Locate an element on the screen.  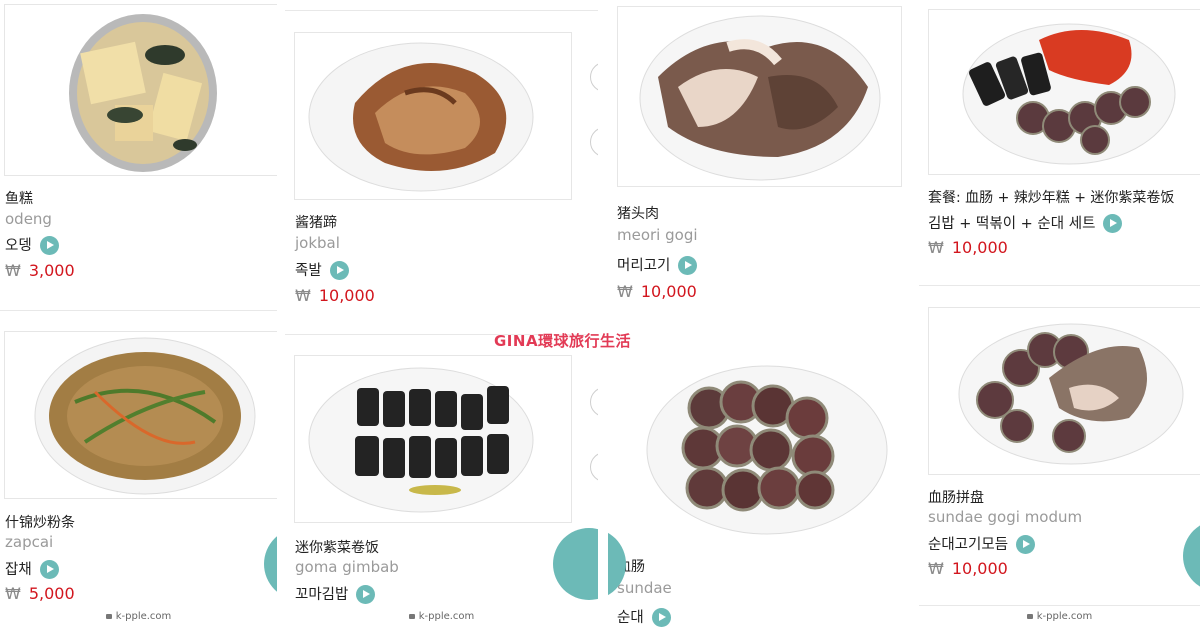
item-image-set is located at coordinates (1064, 92).